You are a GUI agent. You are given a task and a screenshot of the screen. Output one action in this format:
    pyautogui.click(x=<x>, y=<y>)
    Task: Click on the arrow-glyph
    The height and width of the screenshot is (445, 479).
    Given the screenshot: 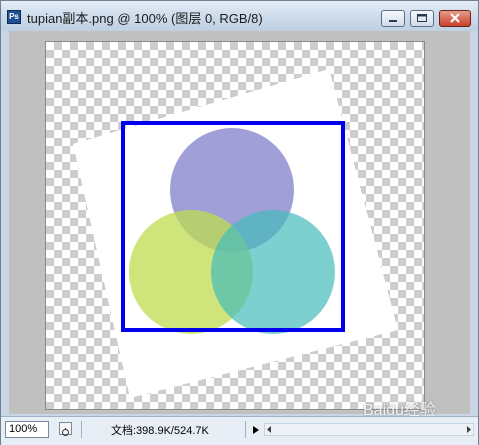 What is the action you would take?
    pyautogui.click(x=256, y=430)
    